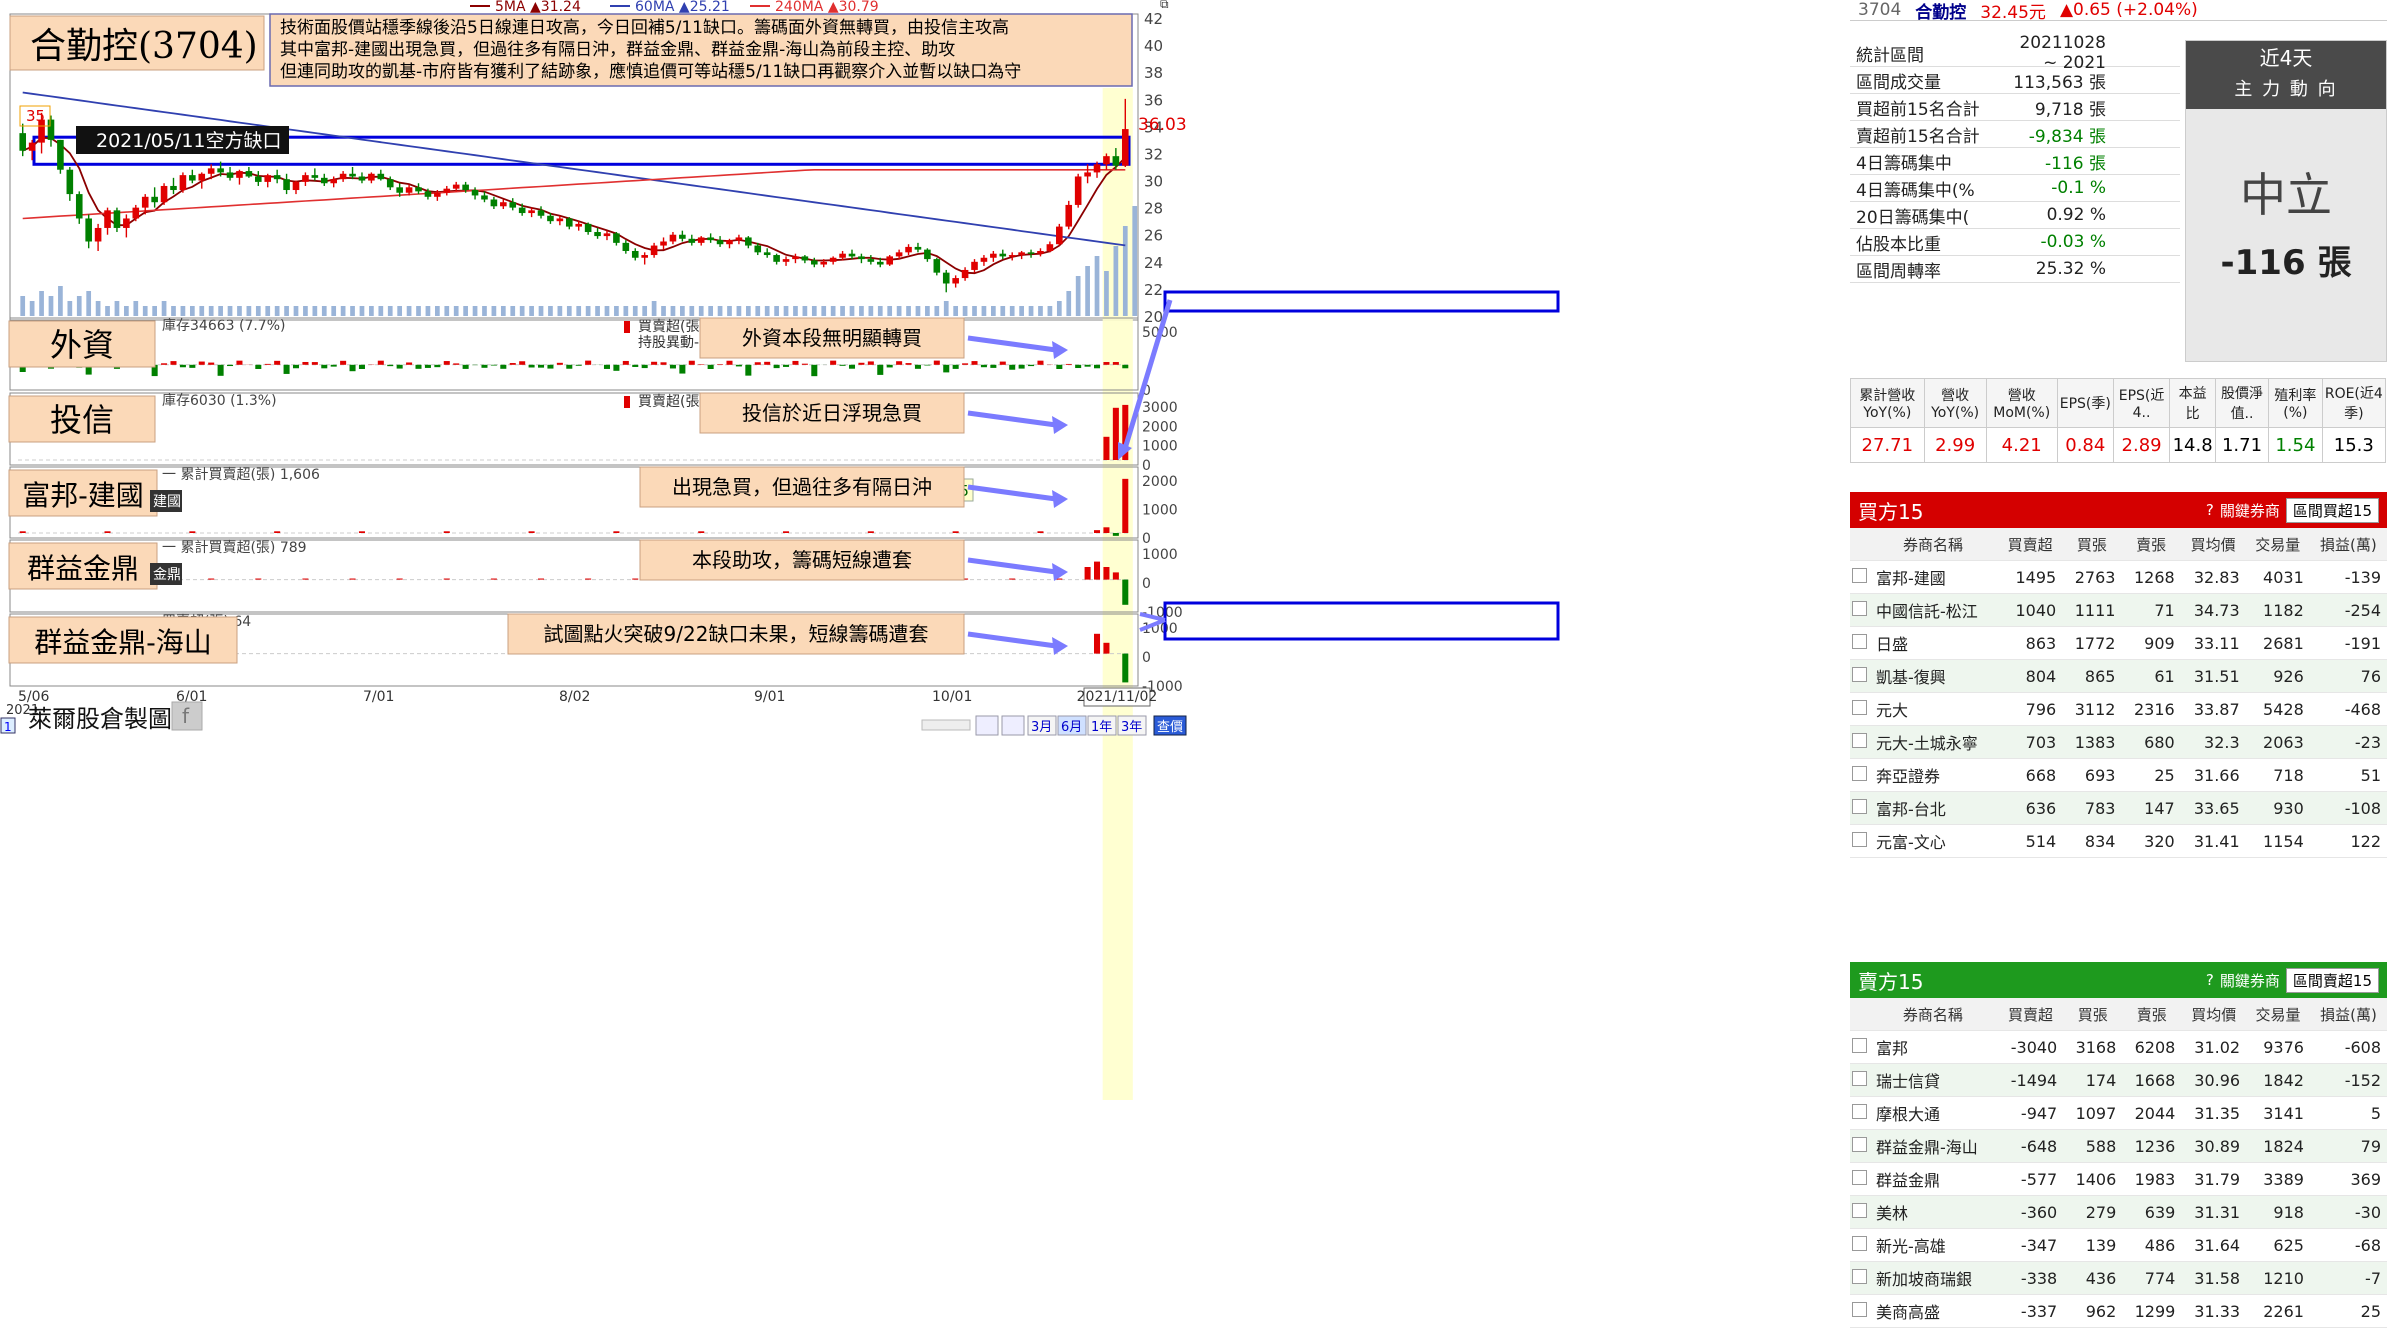 This screenshot has height=1328, width=2387. Describe the element at coordinates (2118, 1245) in the screenshot. I see `broker-row: 新光-高雄-34713948631.64625-68` at that location.